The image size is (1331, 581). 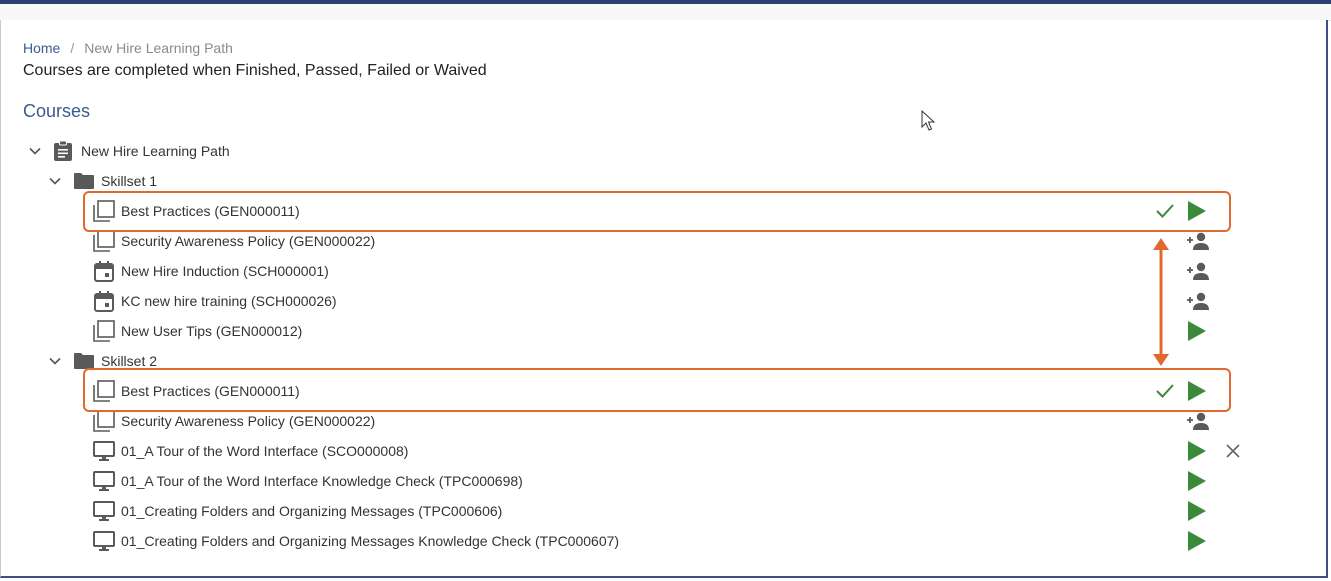 I want to click on course-row: New Hire Induction (SCH000001), so click(x=210, y=271).